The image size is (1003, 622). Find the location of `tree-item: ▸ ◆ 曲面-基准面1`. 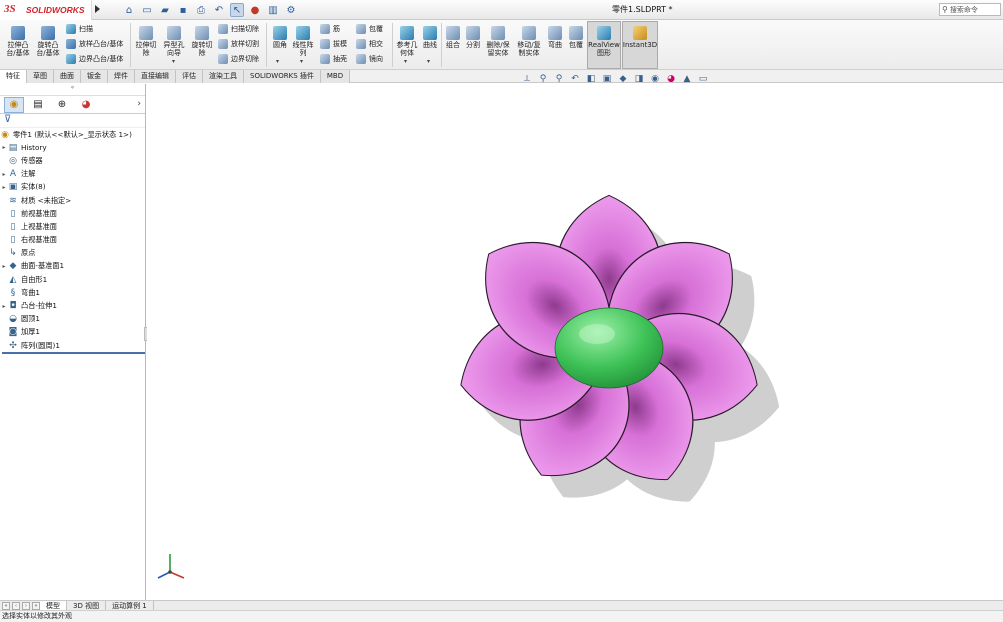

tree-item: ▸ ◆ 曲面-基准面1 is located at coordinates (72, 266).